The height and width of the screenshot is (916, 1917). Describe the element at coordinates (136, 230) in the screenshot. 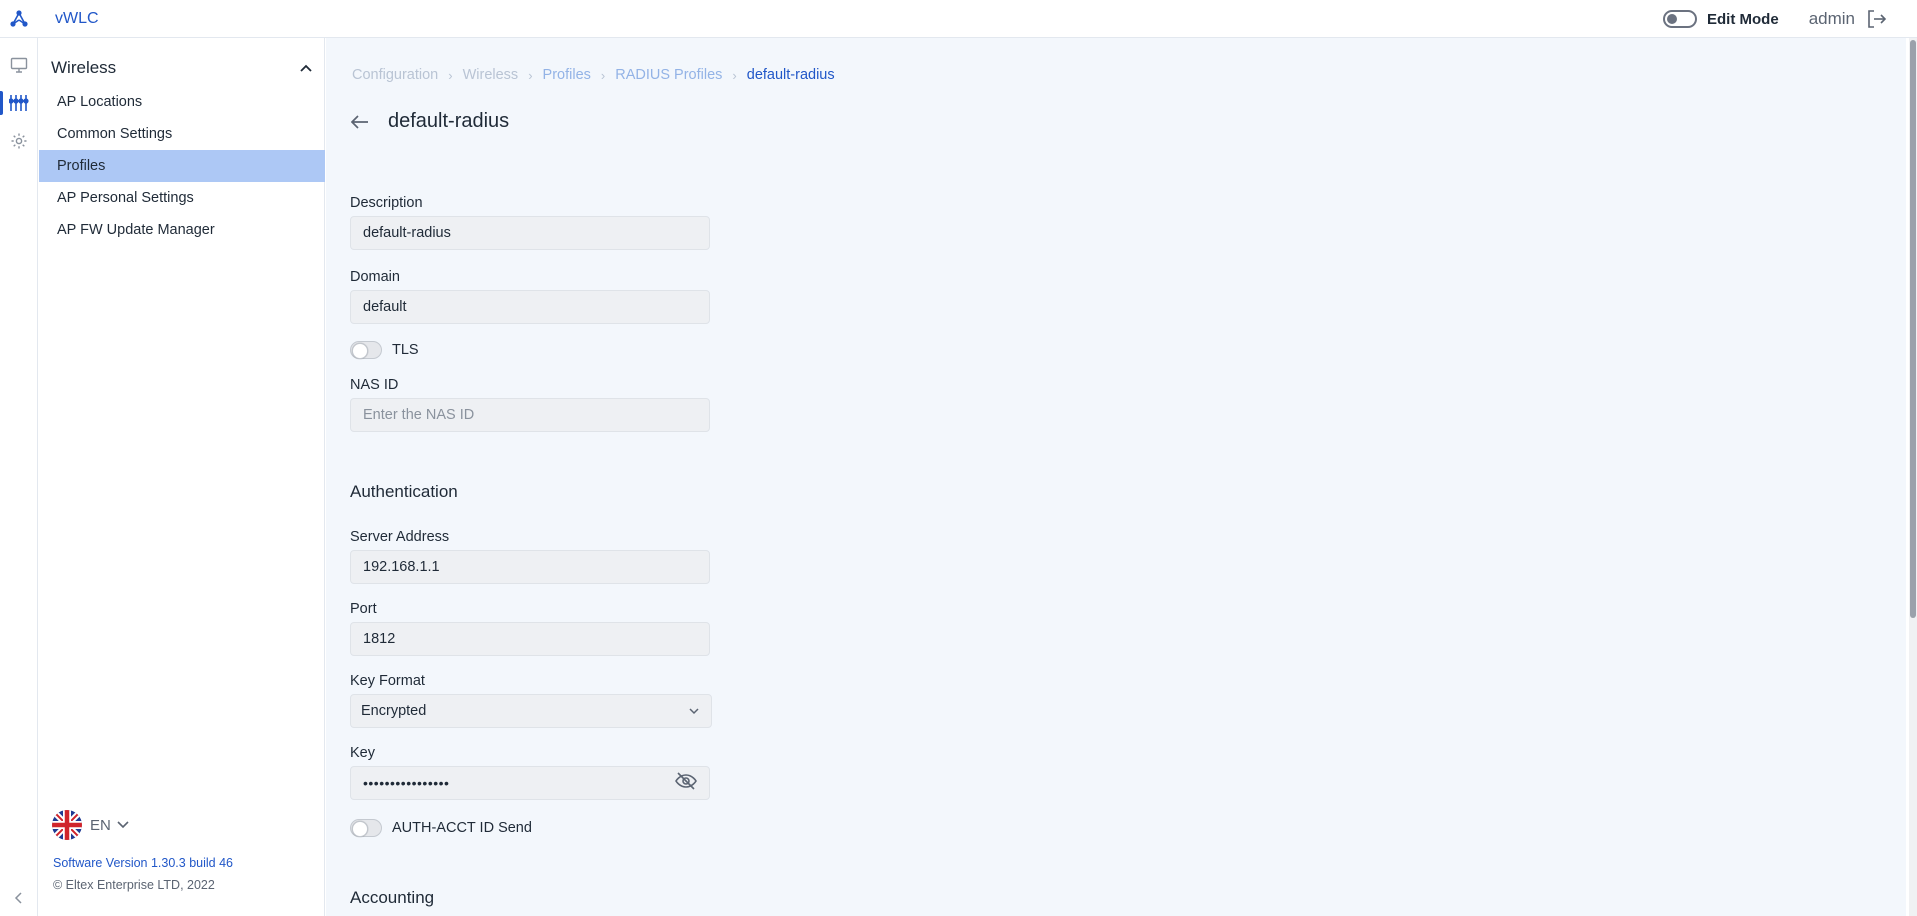

I see `sidebar-item-label: AP FW Update Manager` at that location.